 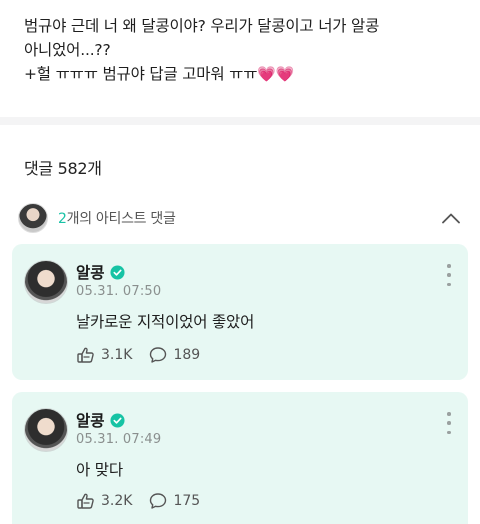 What do you see at coordinates (146, 355) in the screenshot?
I see `comment-actions: 3.1K 189` at bounding box center [146, 355].